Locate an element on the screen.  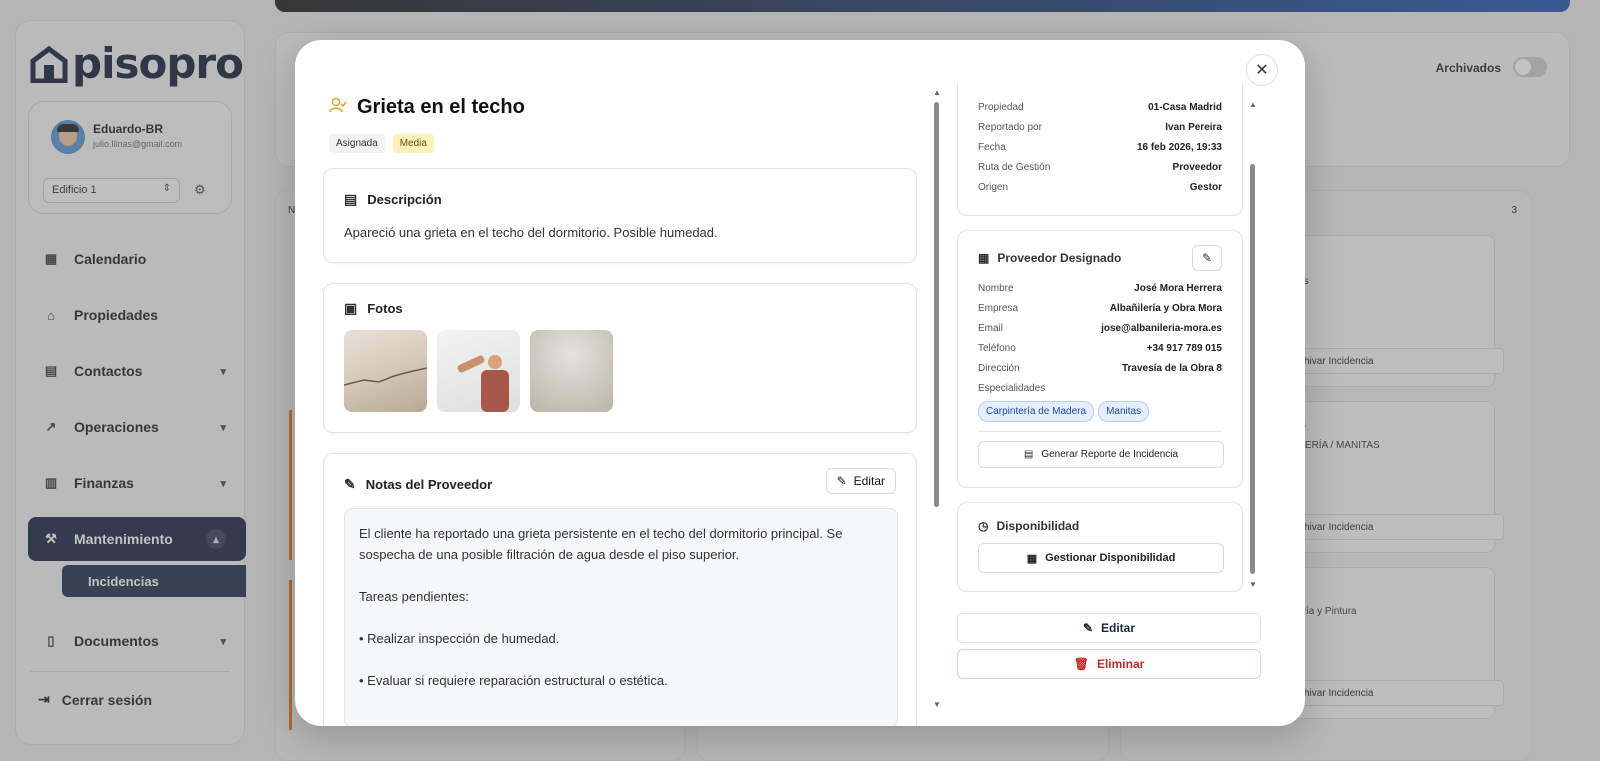
status-badges: Asignada Media is located at coordinates (629, 143).